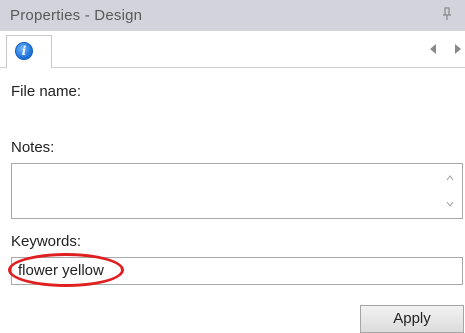  What do you see at coordinates (24, 51) in the screenshot?
I see `info-icon: i` at bounding box center [24, 51].